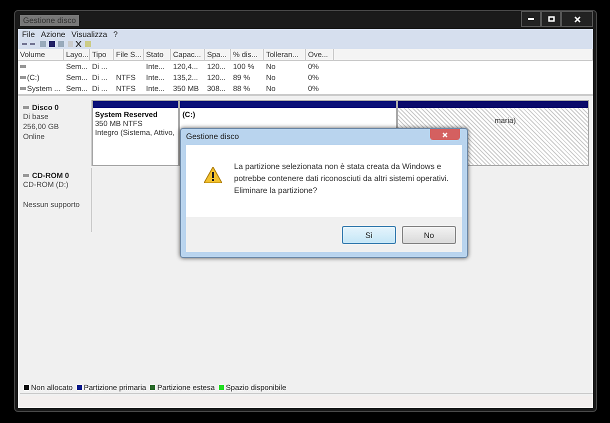 Image resolution: width=610 pixels, height=423 pixels. What do you see at coordinates (89, 34) in the screenshot?
I see `menu-item: Visualizza` at bounding box center [89, 34].